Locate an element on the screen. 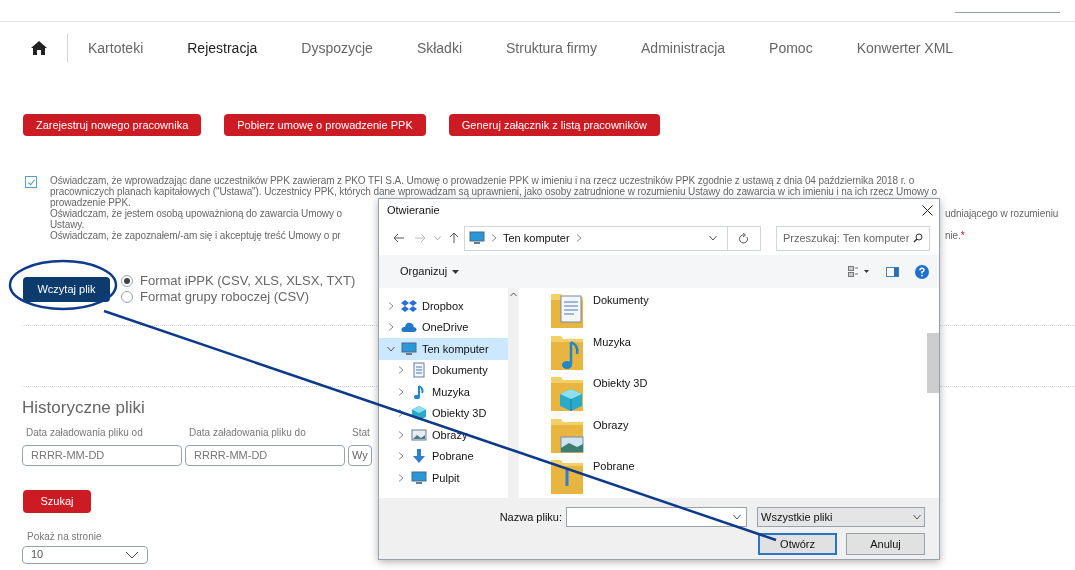 The image size is (1075, 570). refresh-icon is located at coordinates (744, 238).